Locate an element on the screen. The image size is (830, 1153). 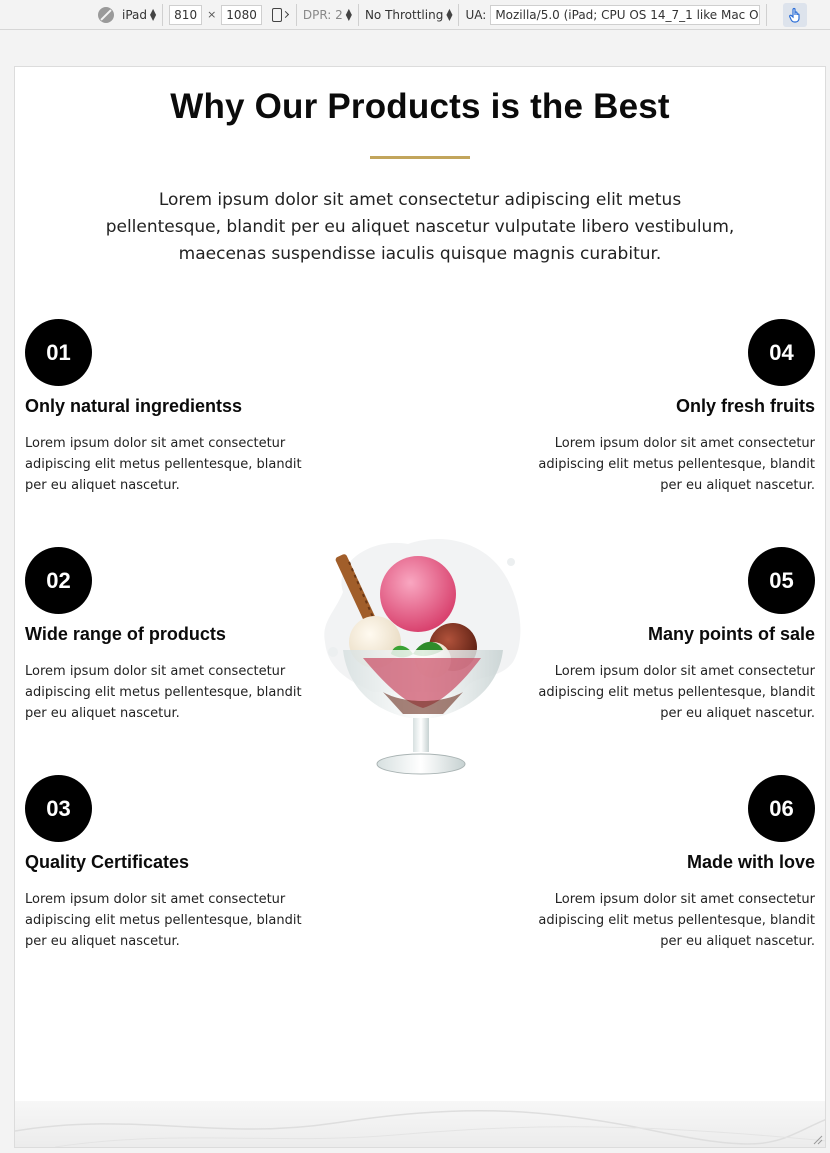
page-title: Why Our Products is the Best is located at coordinates (420, 106).